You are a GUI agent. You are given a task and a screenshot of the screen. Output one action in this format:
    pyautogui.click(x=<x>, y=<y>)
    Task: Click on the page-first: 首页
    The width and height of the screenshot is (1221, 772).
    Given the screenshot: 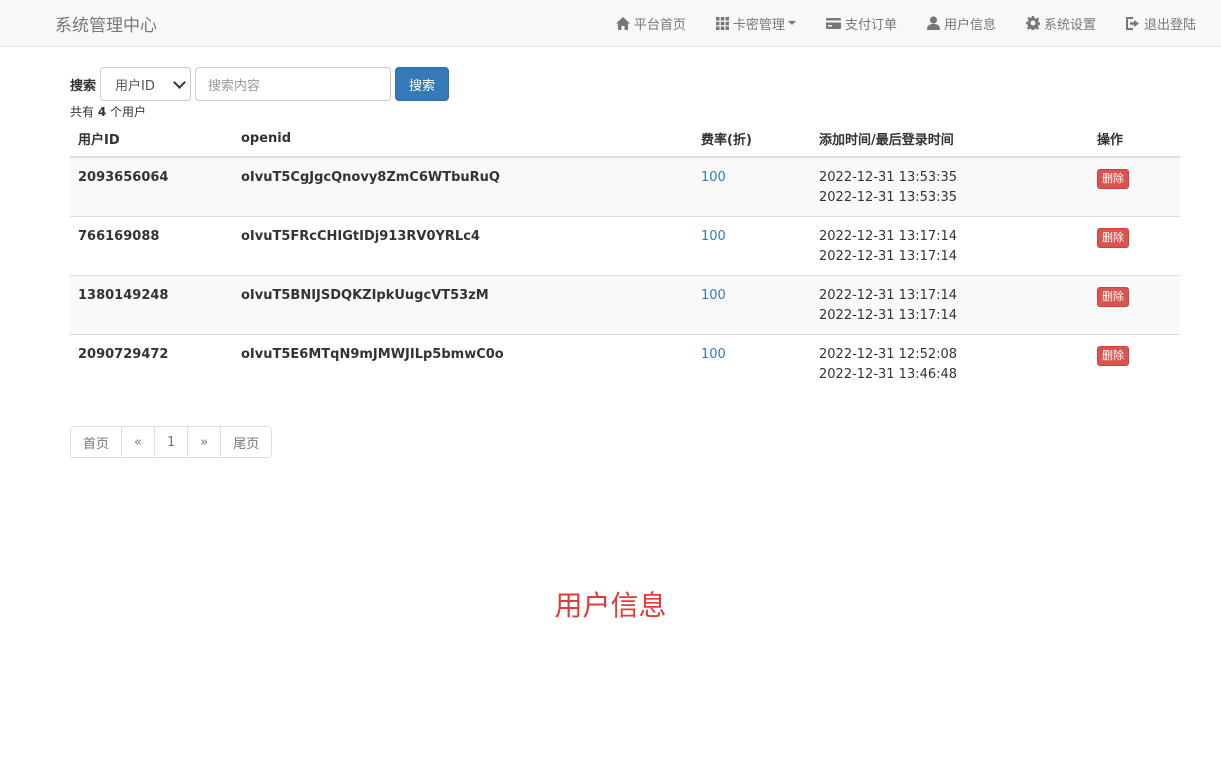 What is the action you would take?
    pyautogui.click(x=96, y=442)
    